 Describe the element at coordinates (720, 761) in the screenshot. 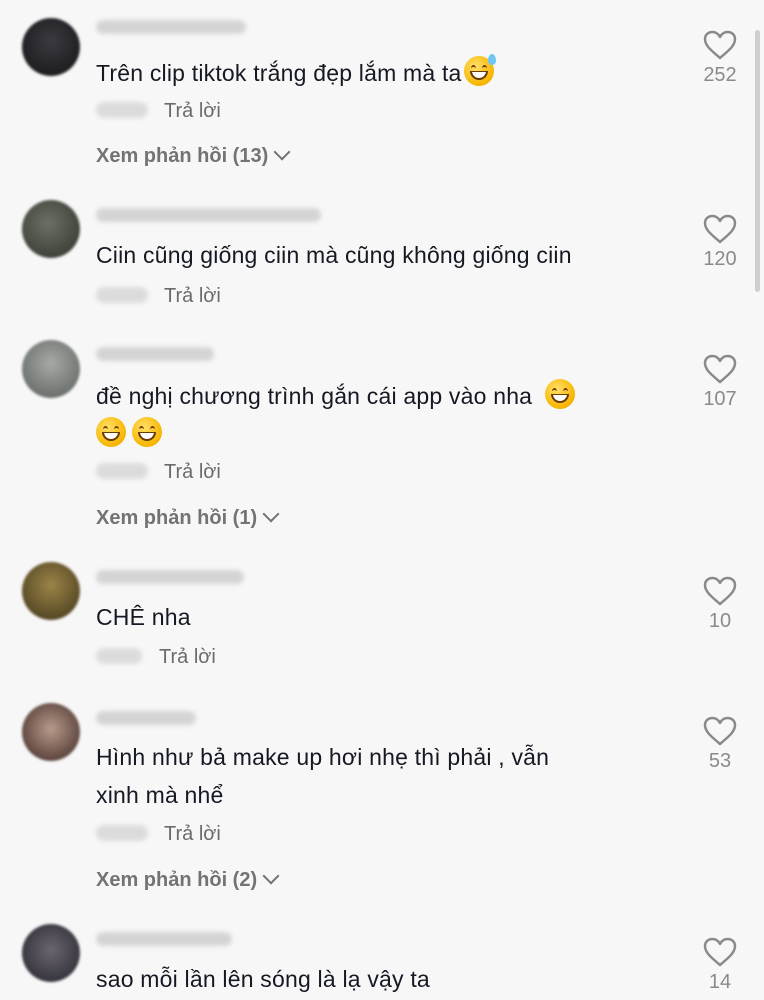

I see `like-count: 53` at that location.